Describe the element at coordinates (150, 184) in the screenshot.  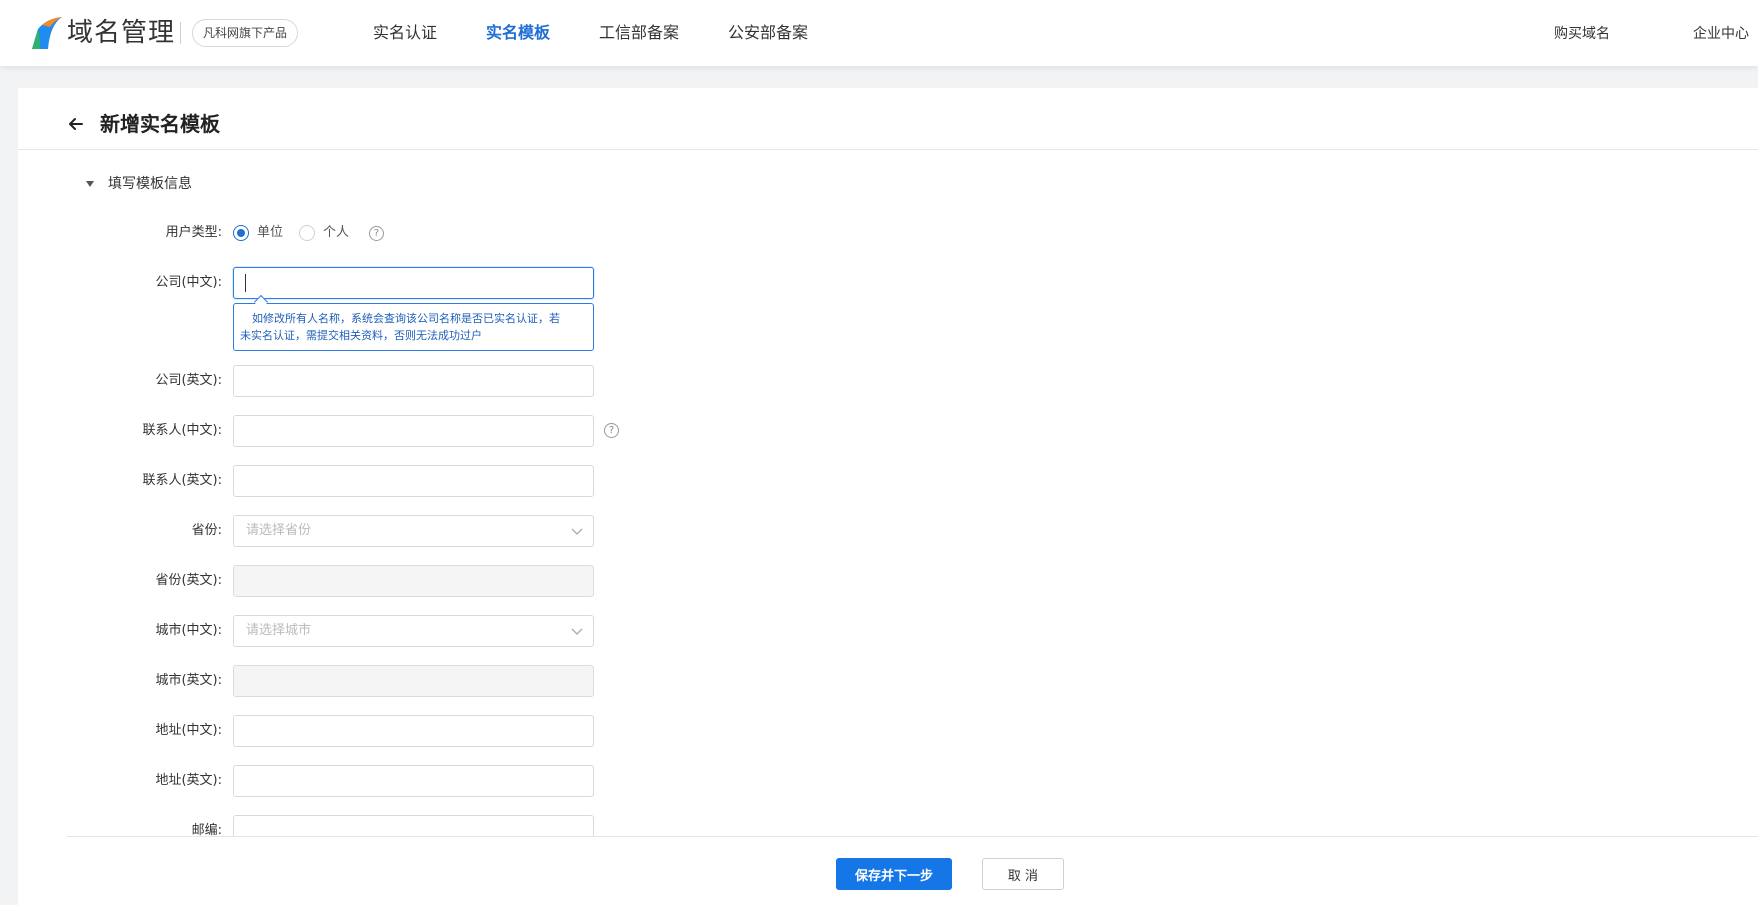
I see `section-title: 填写模板信息` at that location.